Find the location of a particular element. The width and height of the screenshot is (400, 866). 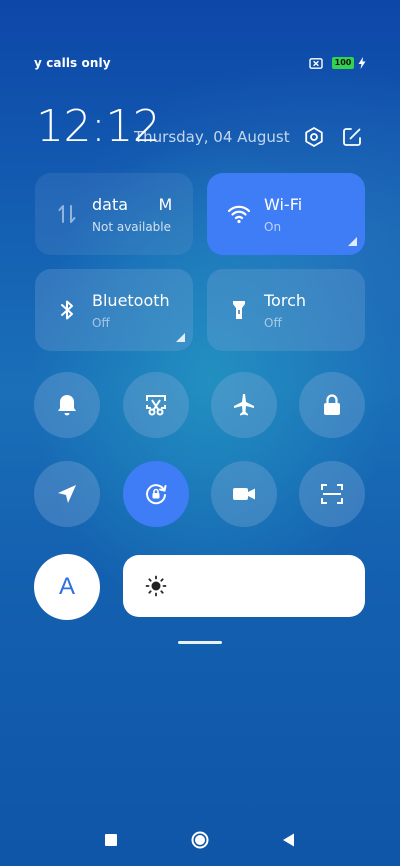

tile-mobile-data: data M Not available is located at coordinates (114, 214).